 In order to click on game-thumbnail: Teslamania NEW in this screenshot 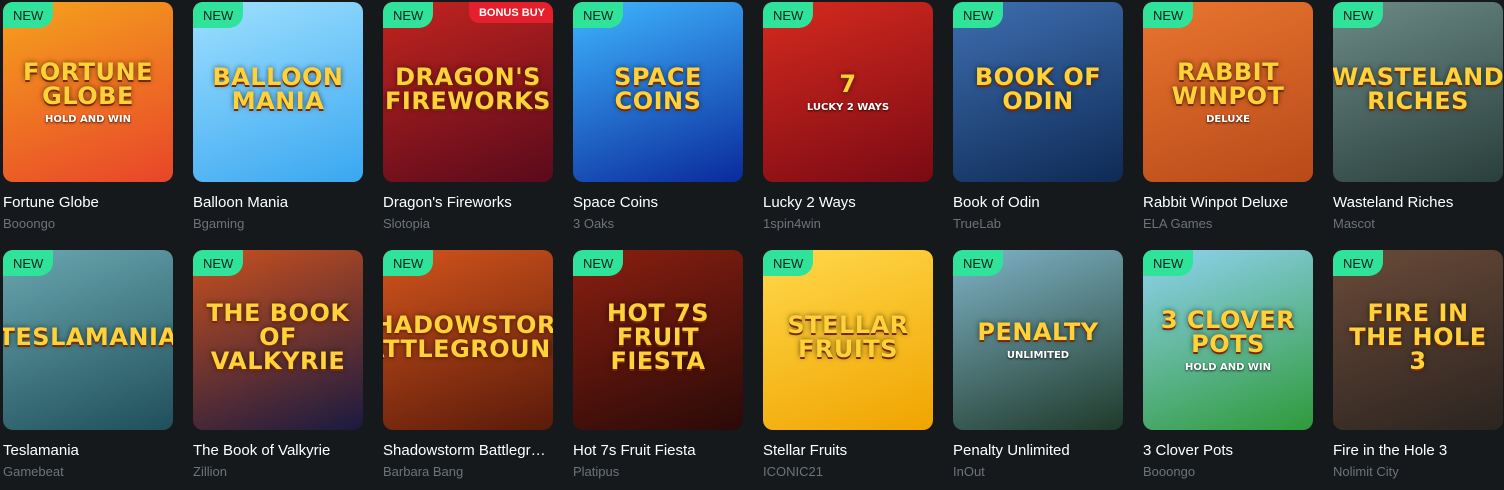, I will do `click(88, 340)`.